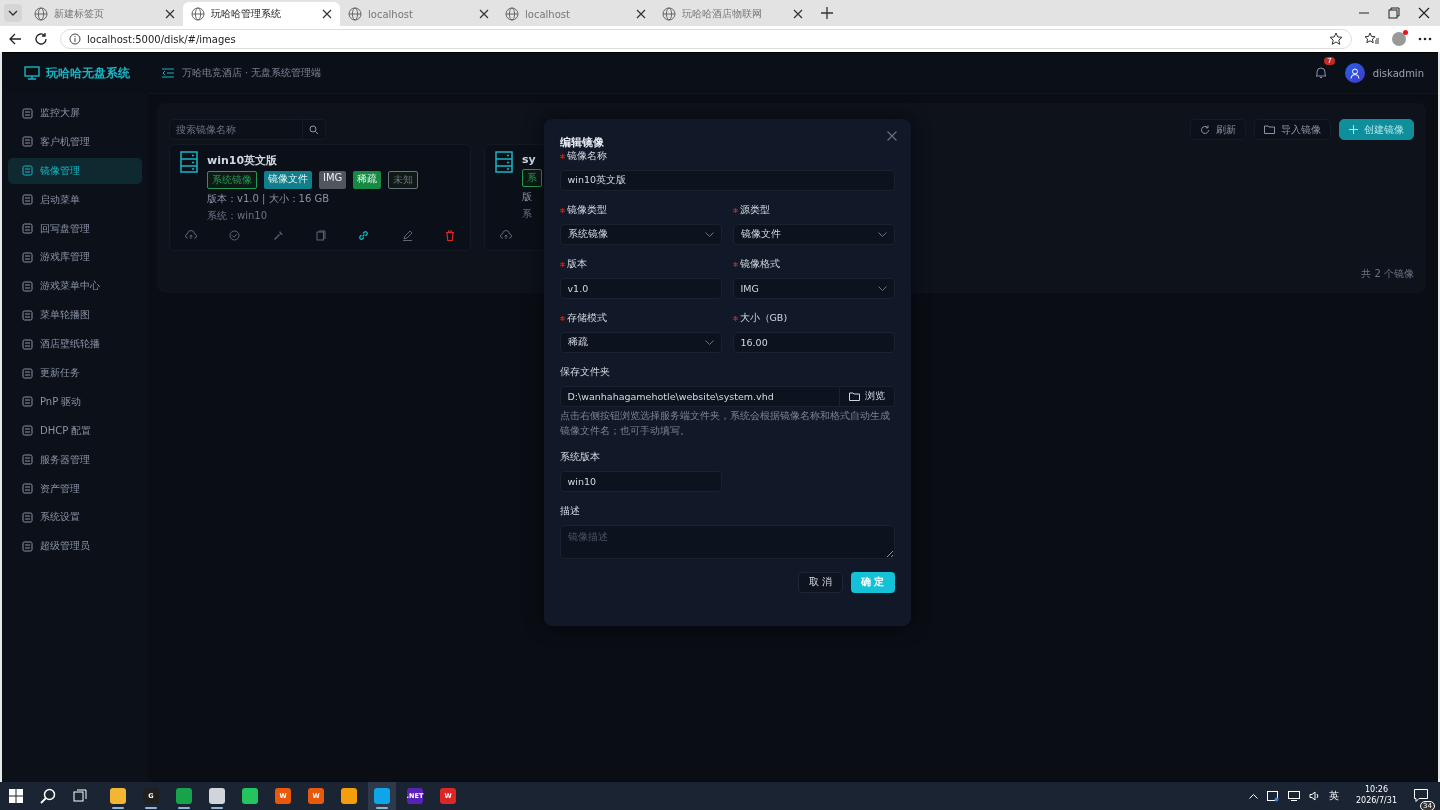 The image size is (1440, 810). I want to click on sidebar-item: 资产管理, so click(75, 488).